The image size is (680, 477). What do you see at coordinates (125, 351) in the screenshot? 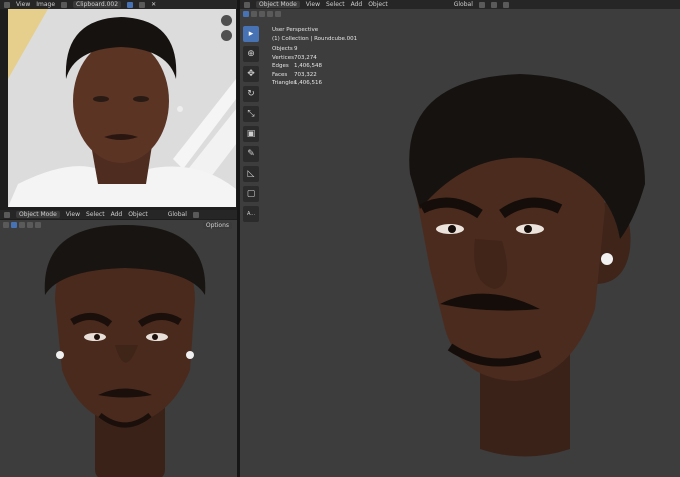
I see `left-head-model` at bounding box center [125, 351].